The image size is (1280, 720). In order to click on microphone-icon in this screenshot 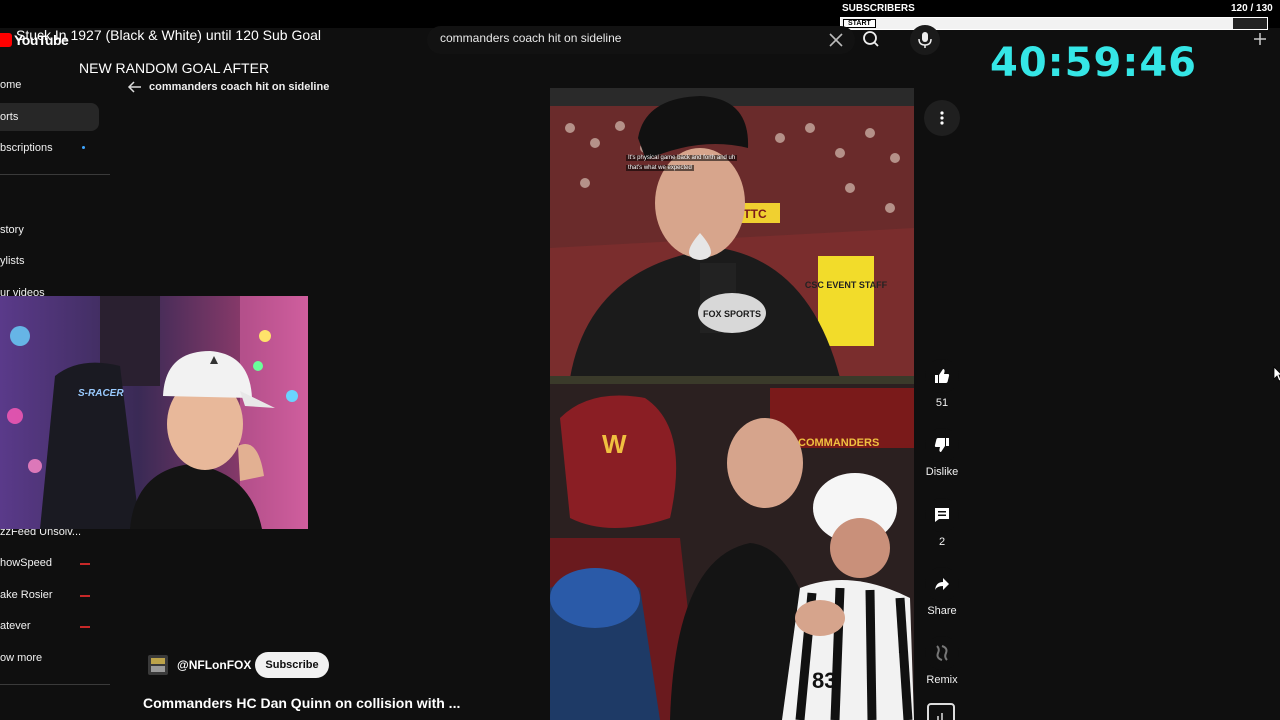, I will do `click(925, 40)`.